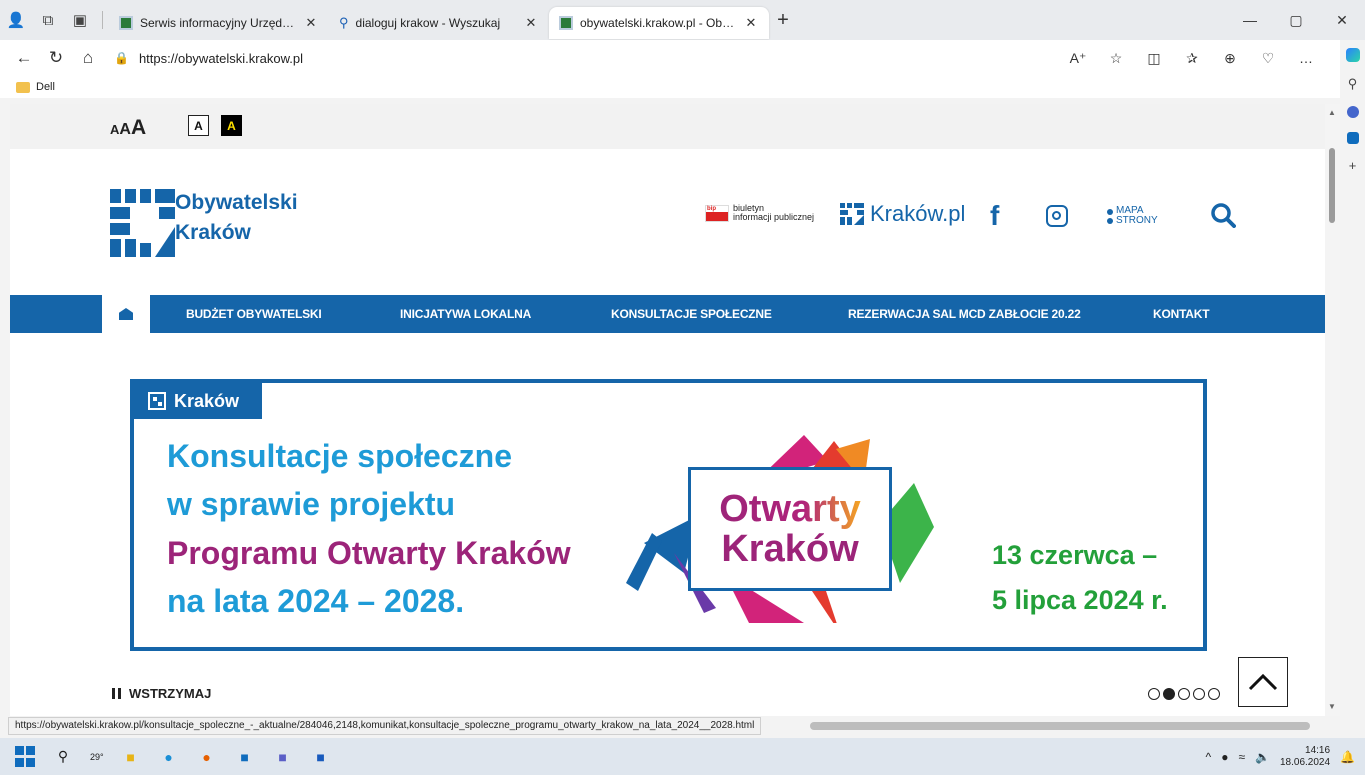 This screenshot has width=1365, height=775. Describe the element at coordinates (125, 129) in the screenshot. I see `font-size-medium-button: A` at that location.